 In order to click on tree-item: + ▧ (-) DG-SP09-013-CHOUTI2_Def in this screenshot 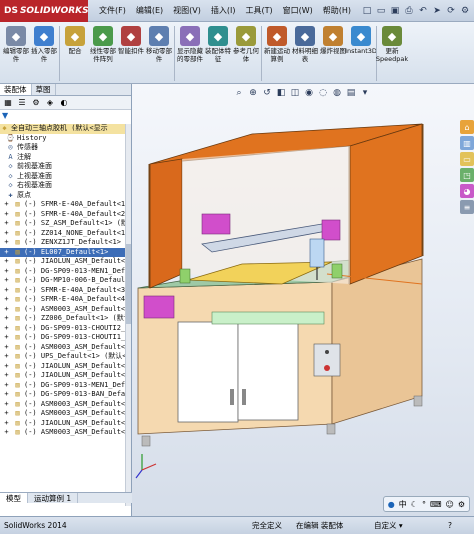, I will do `click(63, 329)`.